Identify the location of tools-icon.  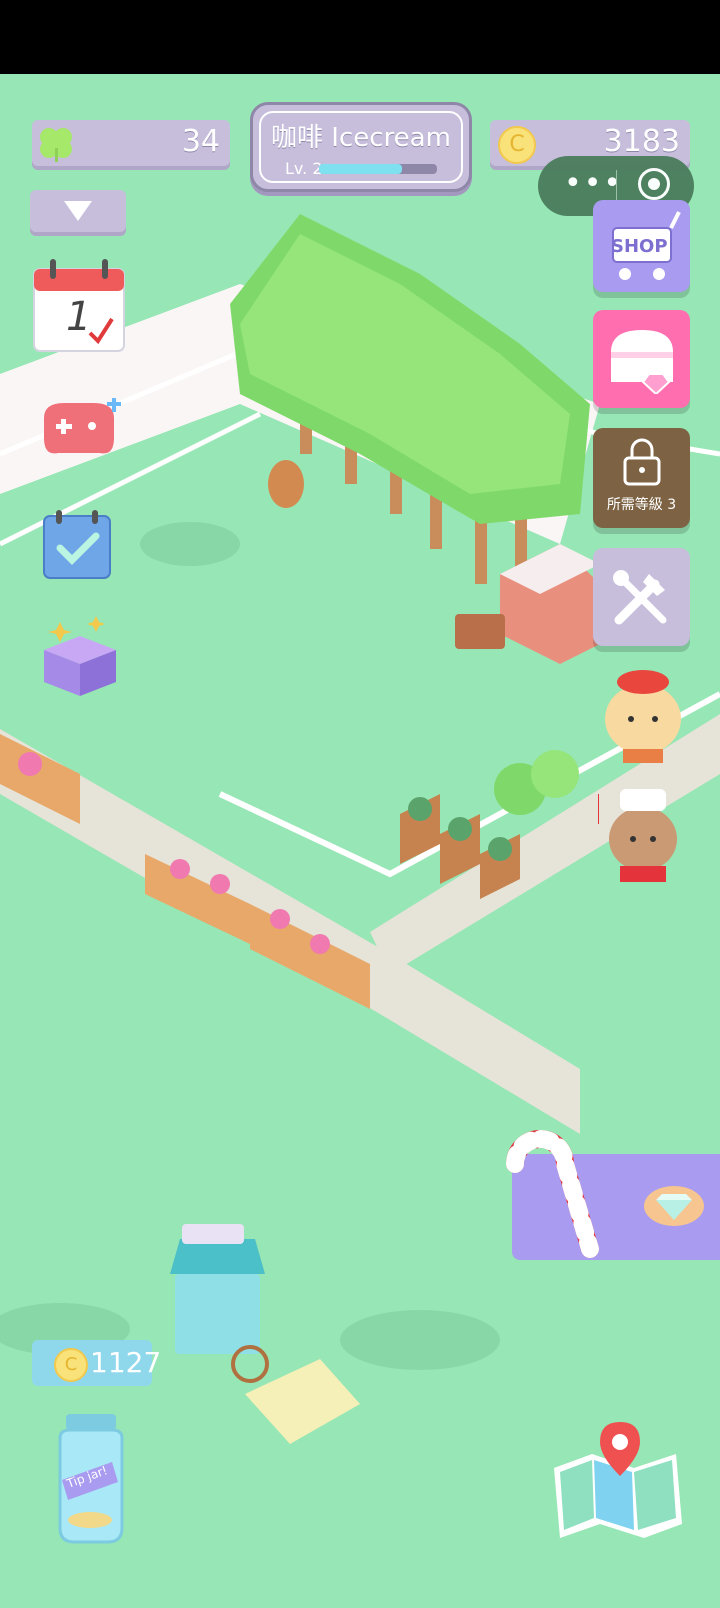
(640, 597).